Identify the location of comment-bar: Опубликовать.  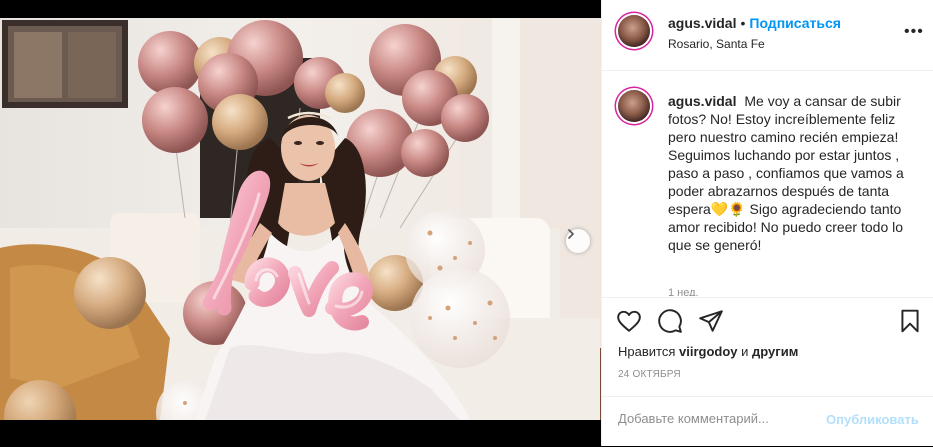
(767, 421).